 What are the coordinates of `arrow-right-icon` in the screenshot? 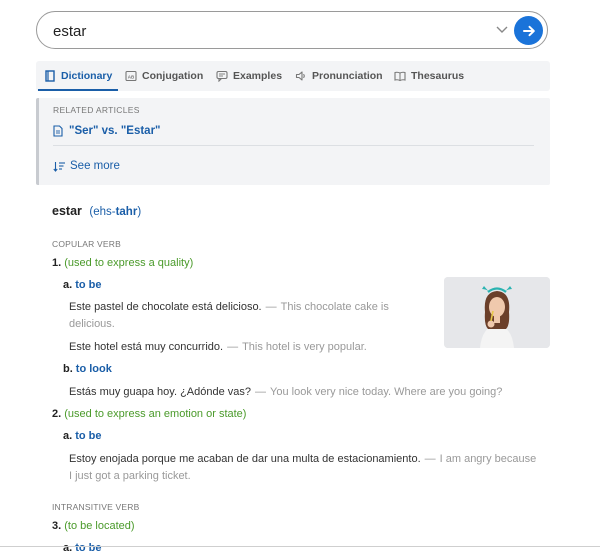 It's located at (528, 30).